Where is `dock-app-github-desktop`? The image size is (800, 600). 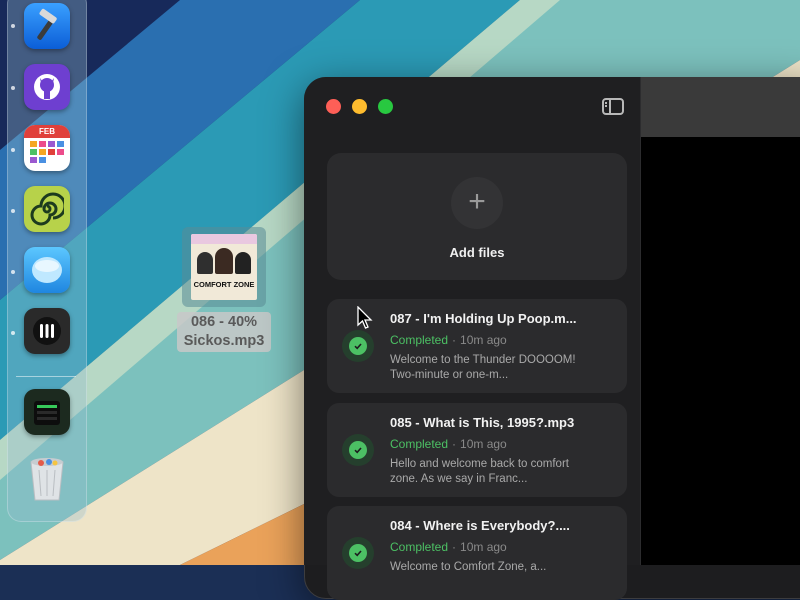 dock-app-github-desktop is located at coordinates (47, 87).